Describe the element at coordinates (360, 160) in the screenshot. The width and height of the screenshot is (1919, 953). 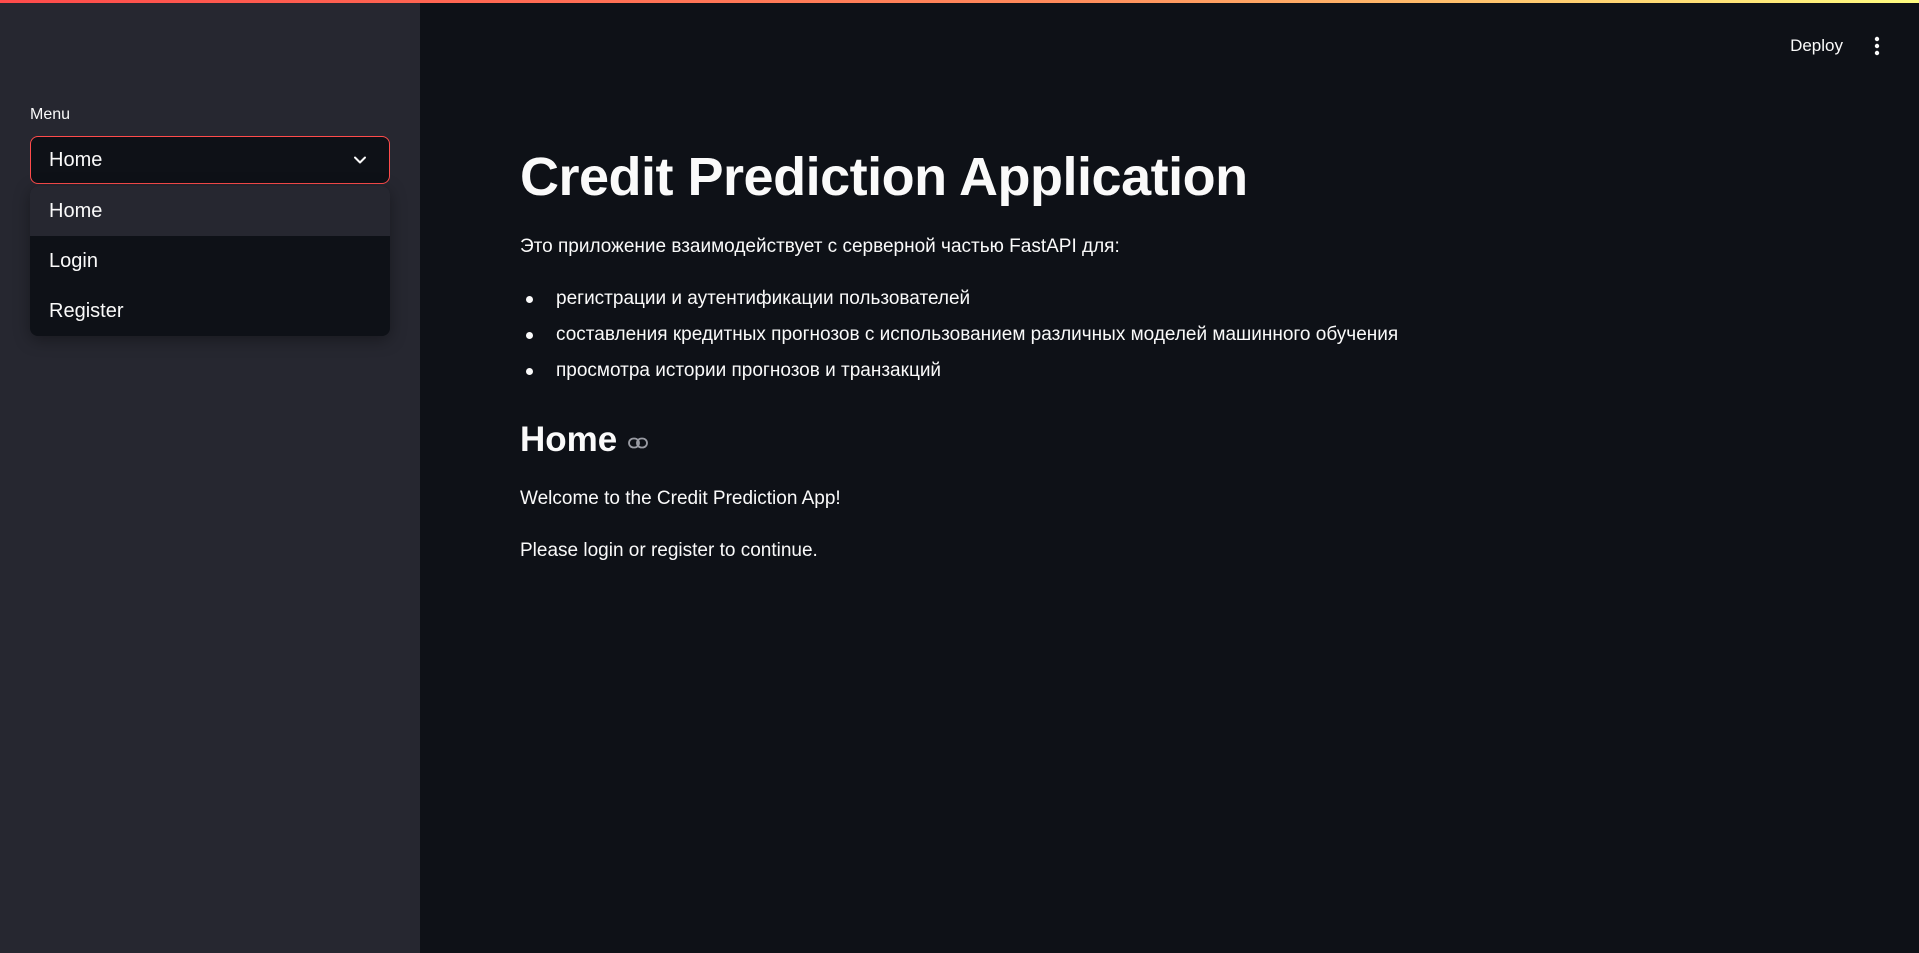
I see `chevron-down-icon` at that location.